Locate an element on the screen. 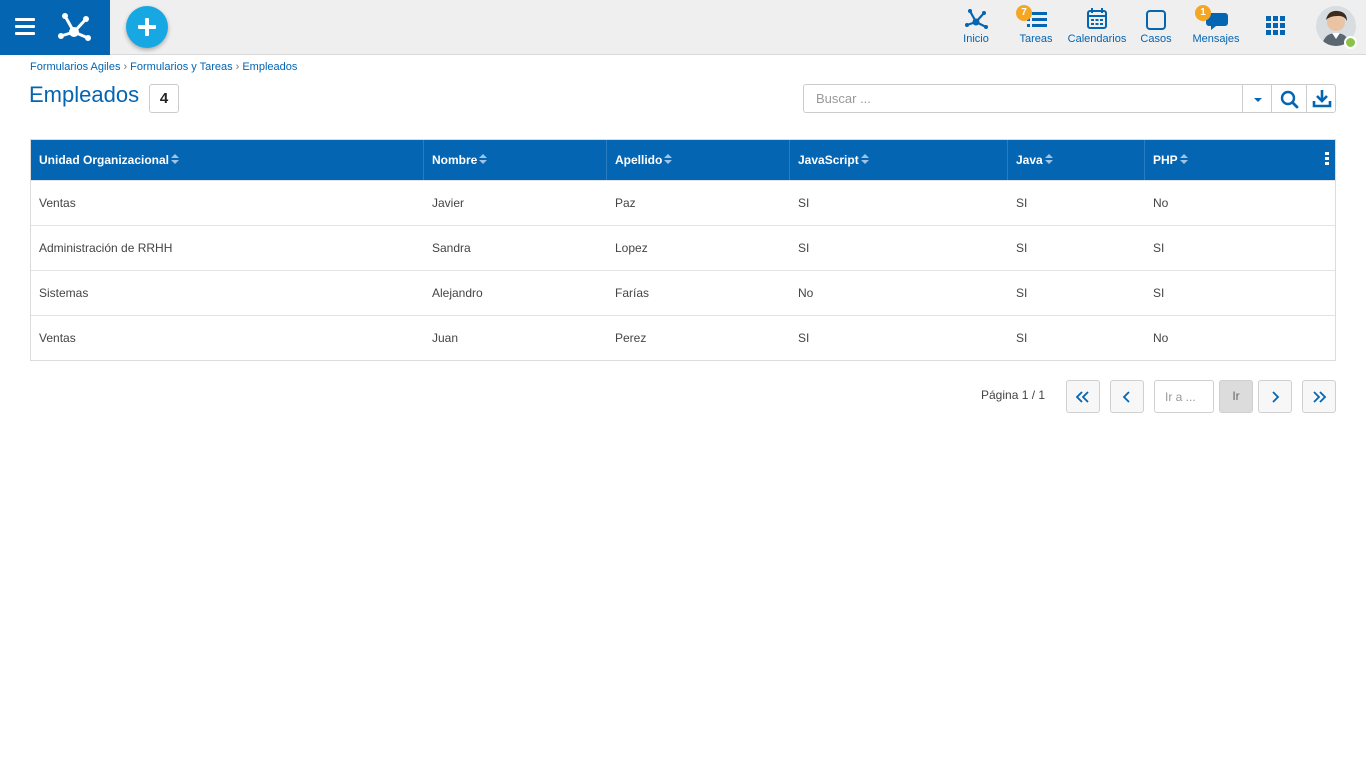 Image resolution: width=1366 pixels, height=768 pixels. column-header-unidad: Unidad Organizacional is located at coordinates (227, 160).